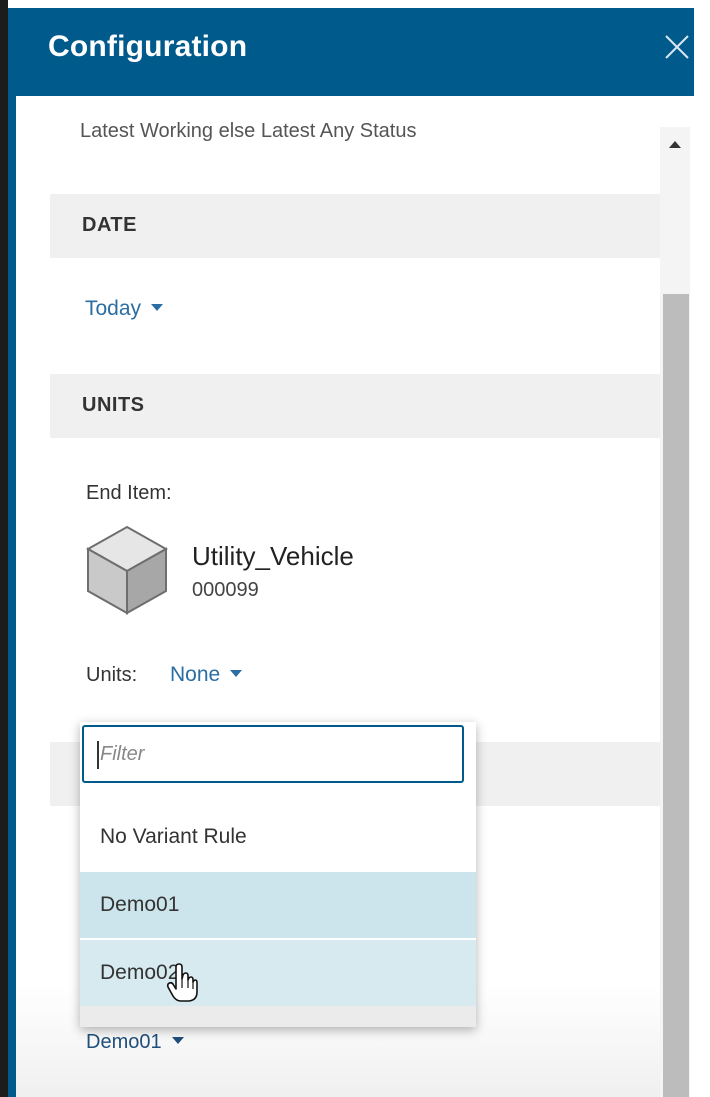 This screenshot has height=1097, width=710. What do you see at coordinates (355, 226) in the screenshot?
I see `date-section-header: DATE` at bounding box center [355, 226].